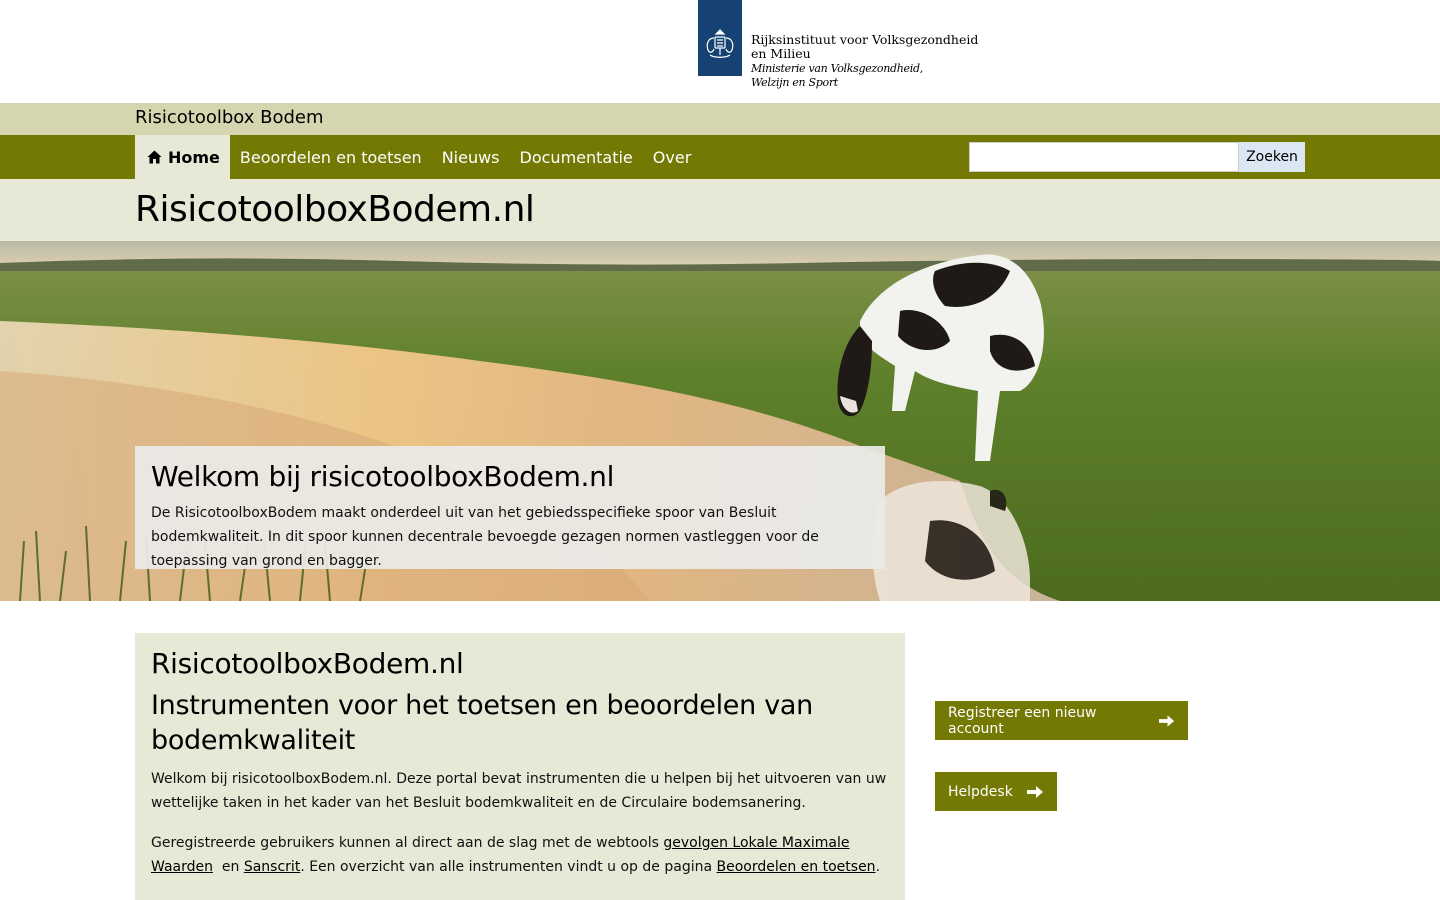  I want to click on search-form: Zoeken, so click(1137, 157).